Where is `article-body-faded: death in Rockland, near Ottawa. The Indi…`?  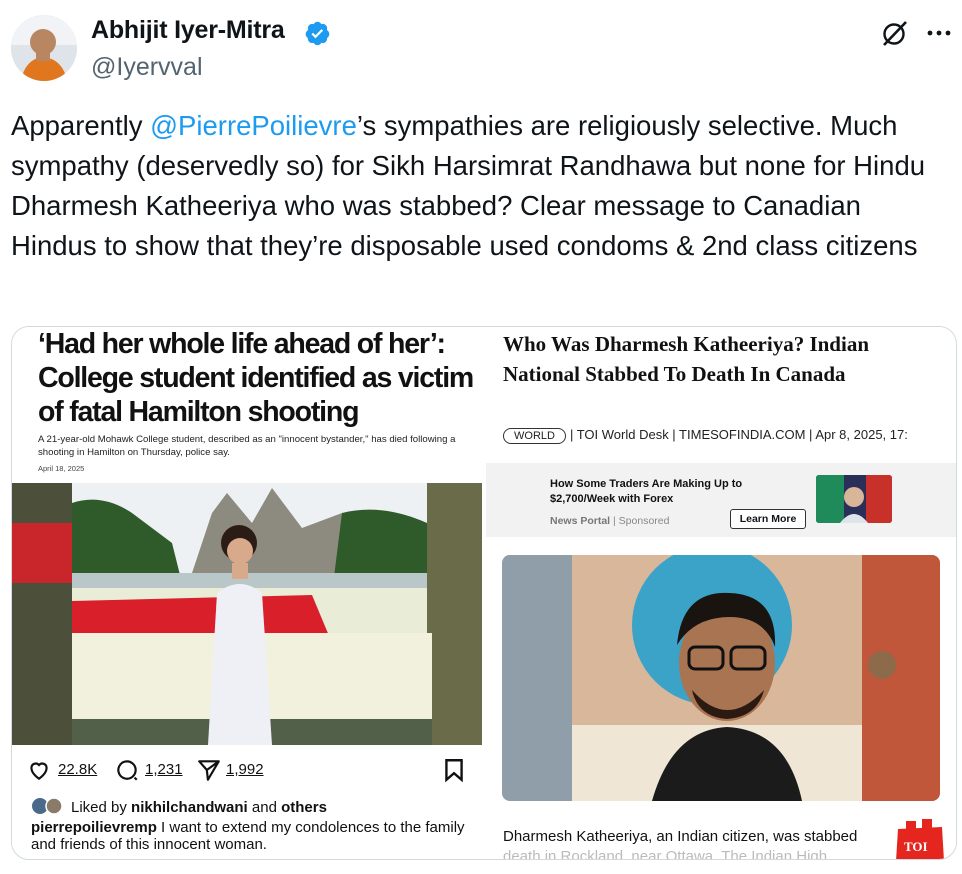
article-body-faded: death in Rockland, near Ottawa. The Indi… is located at coordinates (665, 853).